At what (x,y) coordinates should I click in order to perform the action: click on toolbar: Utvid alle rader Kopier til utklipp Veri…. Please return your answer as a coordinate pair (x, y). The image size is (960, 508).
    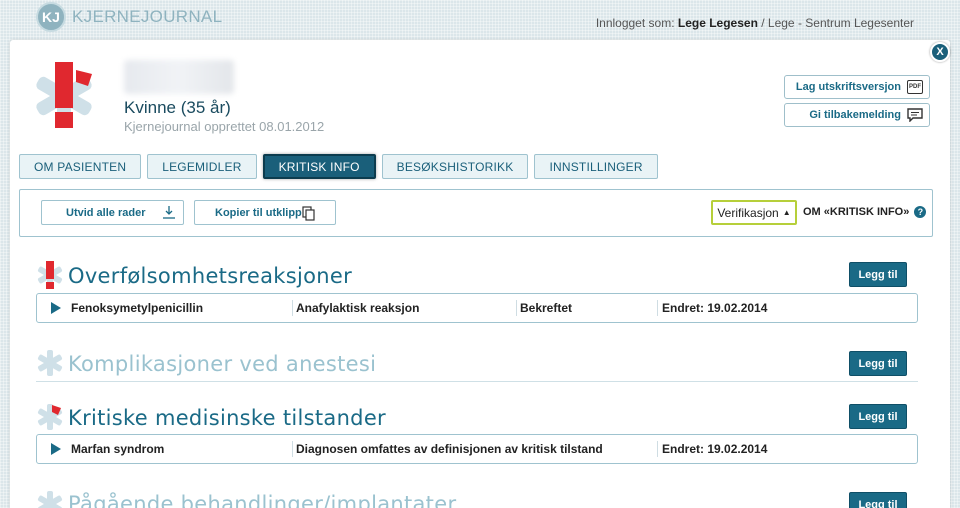
    Looking at the image, I should click on (476, 213).